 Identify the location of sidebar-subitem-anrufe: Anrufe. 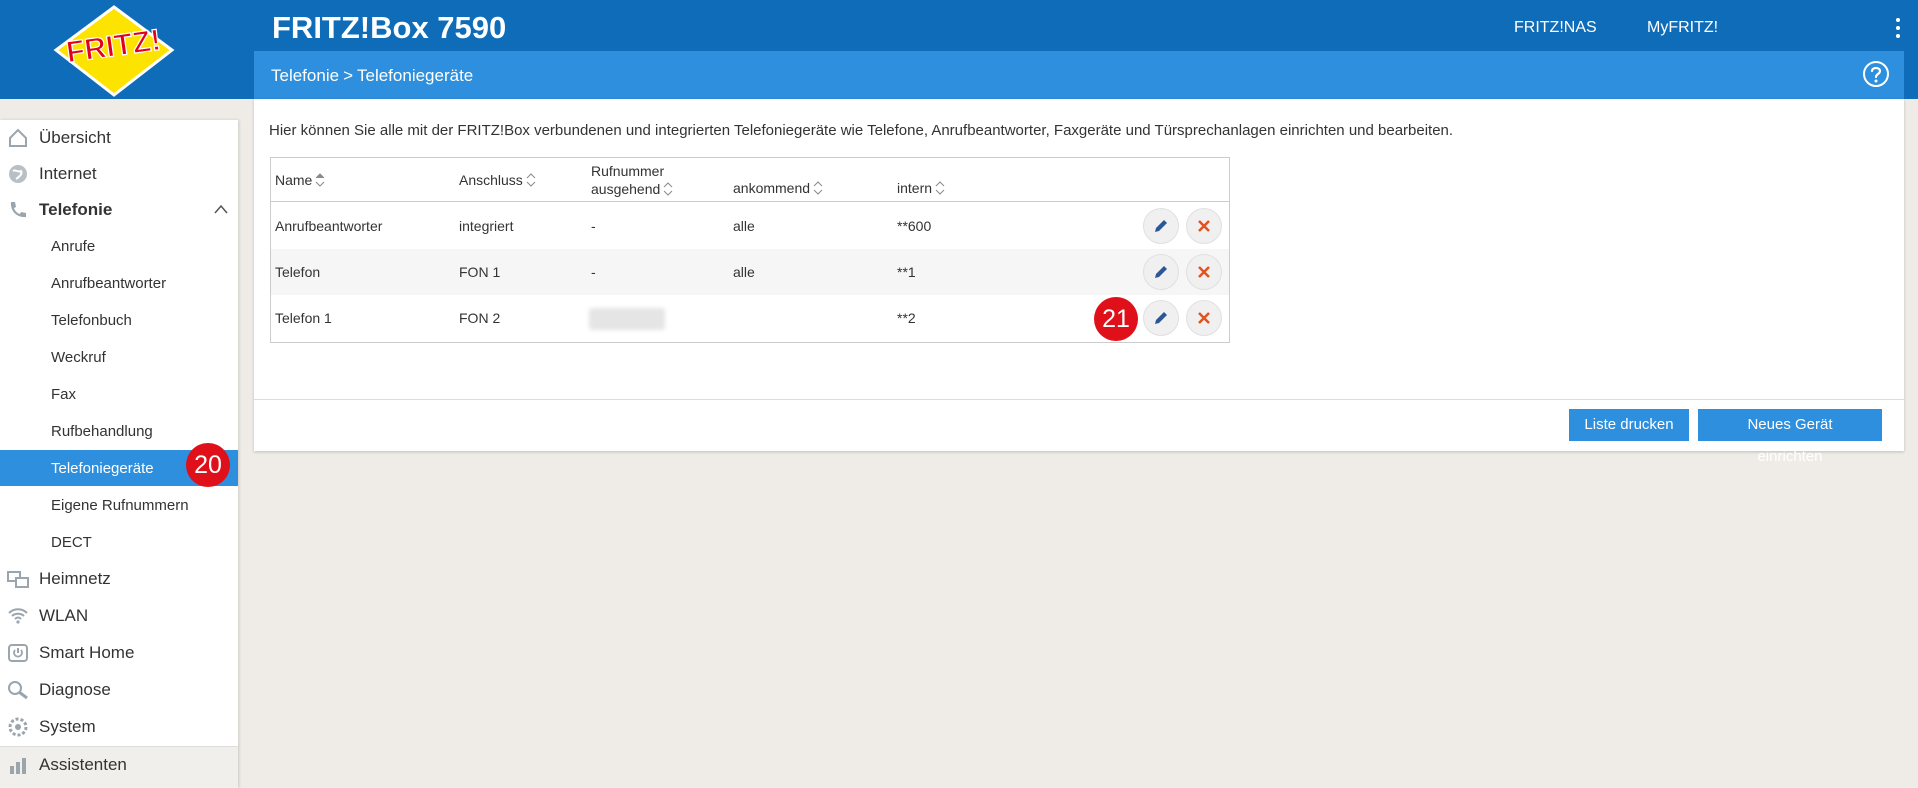
(119, 246).